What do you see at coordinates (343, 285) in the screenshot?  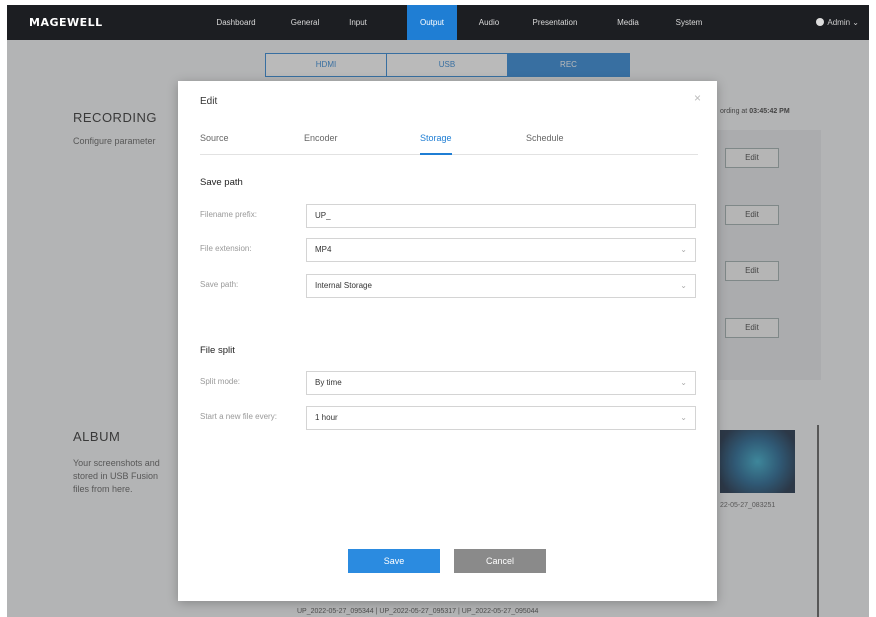 I see `save-path-value: Internal Storage` at bounding box center [343, 285].